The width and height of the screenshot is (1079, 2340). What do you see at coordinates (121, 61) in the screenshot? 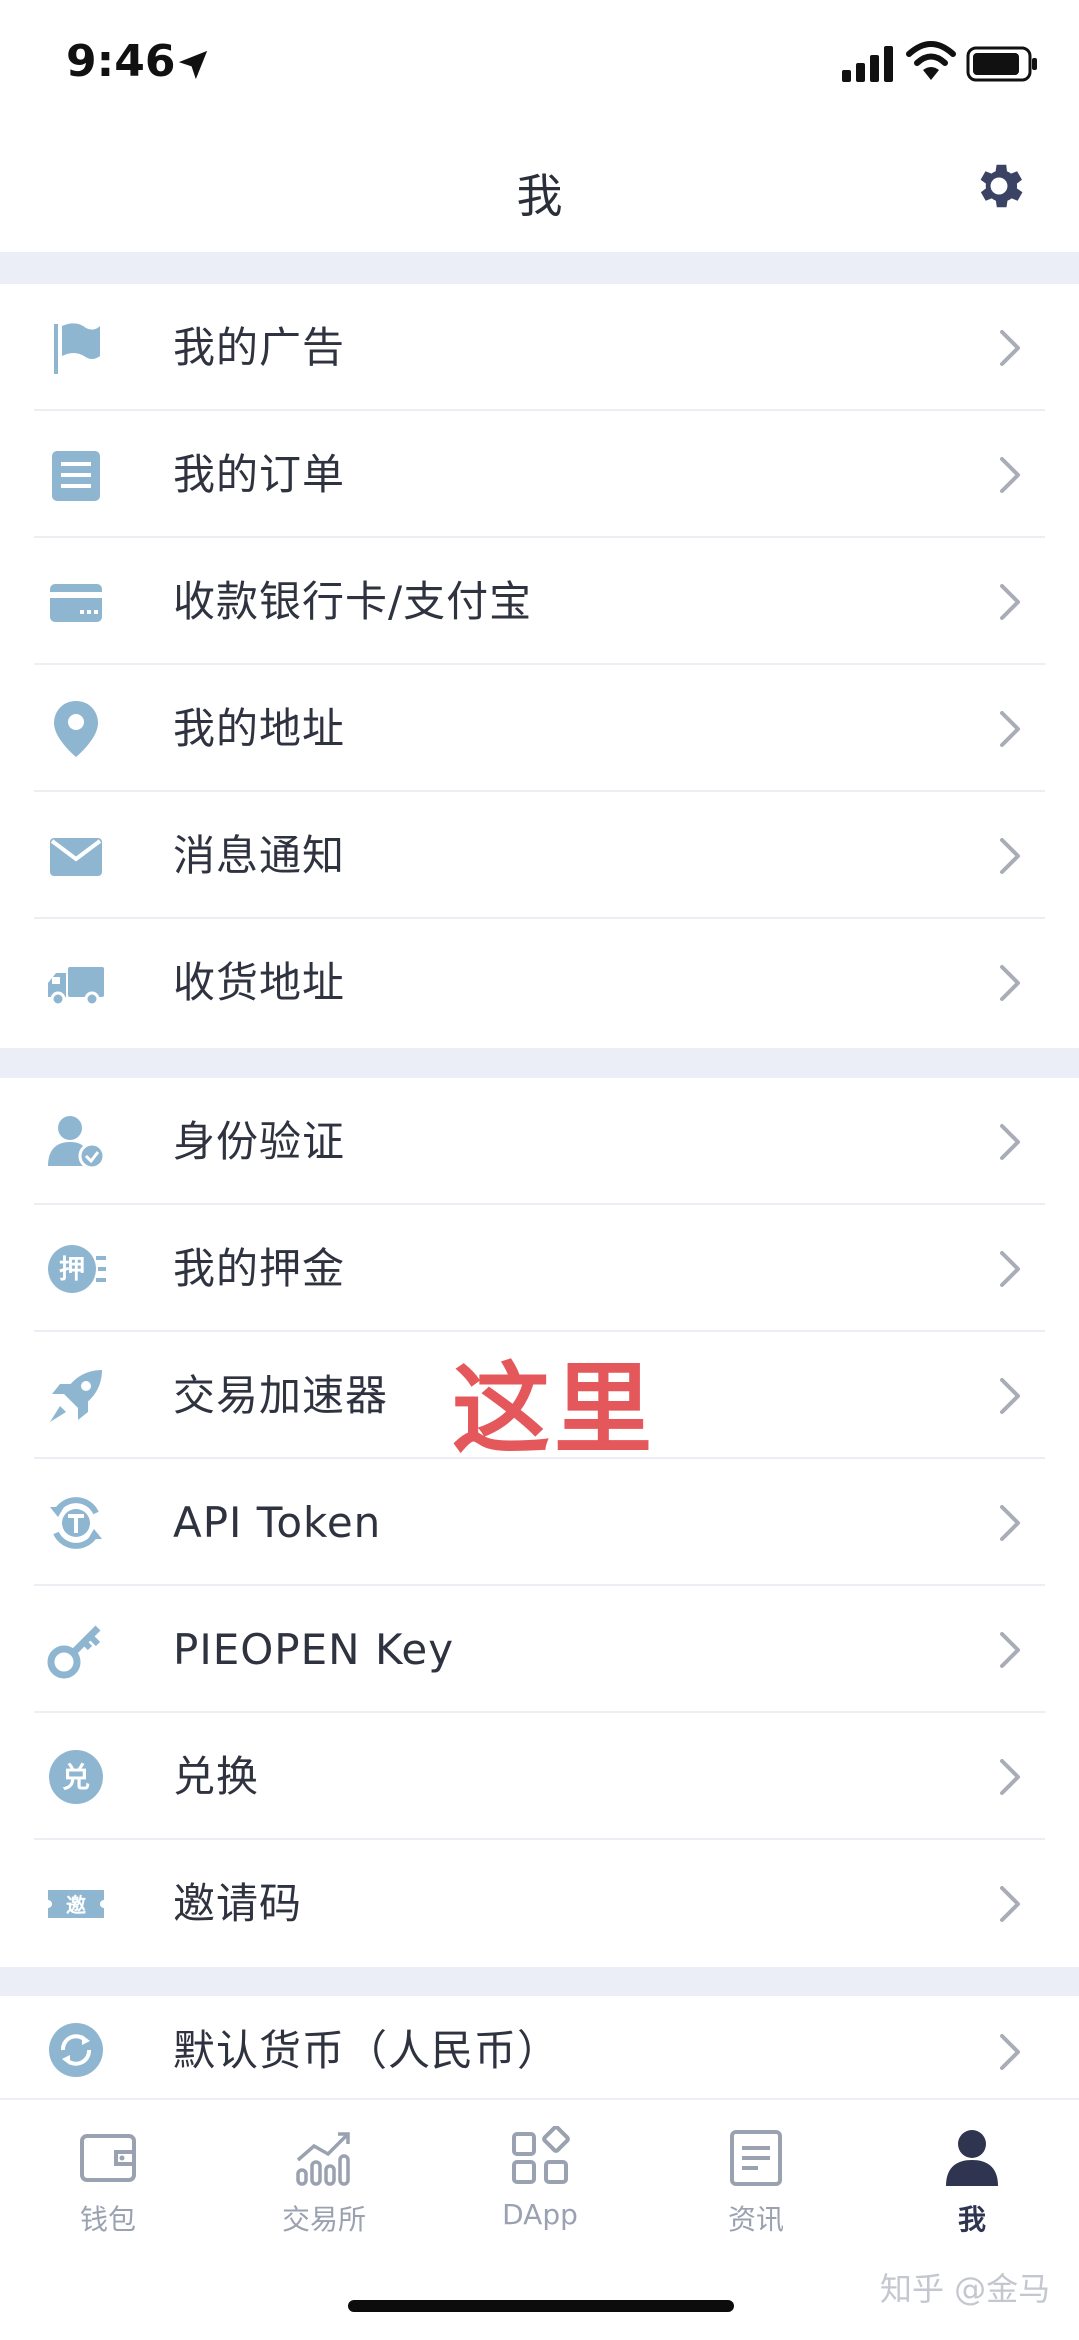
I see `status-time: 9:46` at bounding box center [121, 61].